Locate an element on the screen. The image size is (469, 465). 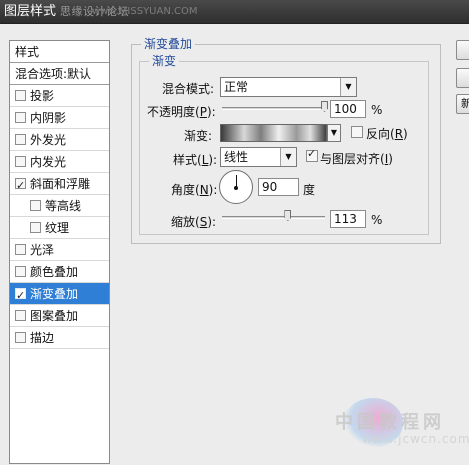
angle-dial-center is located at coordinates (236, 188).